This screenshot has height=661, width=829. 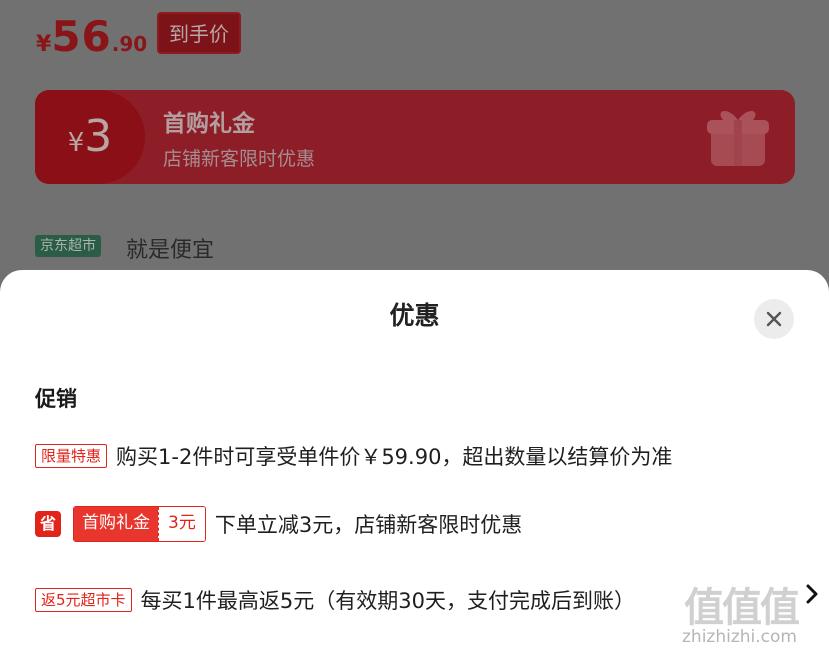 I want to click on gift-icon, so click(x=738, y=138).